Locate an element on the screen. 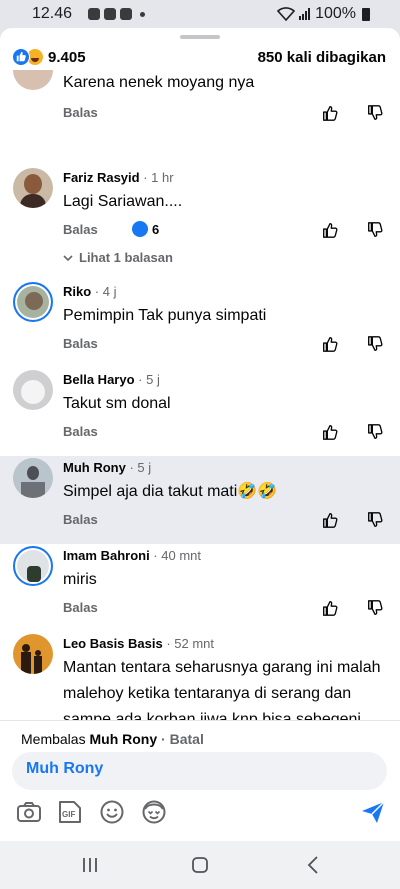 The width and height of the screenshot is (400, 889). home-icon is located at coordinates (200, 865).